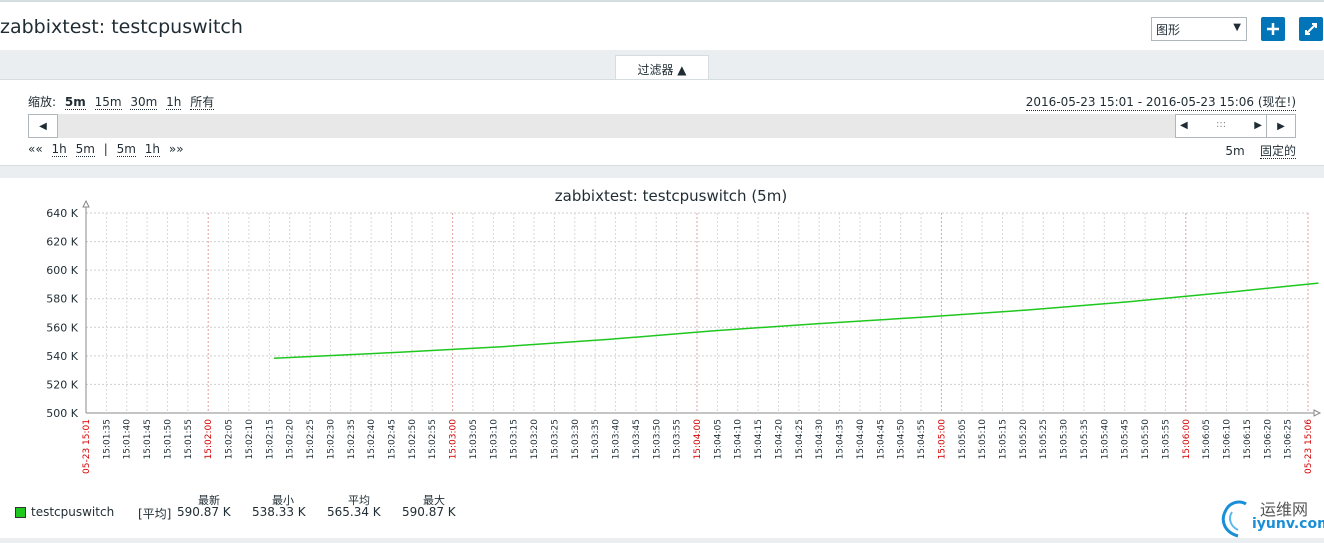 This screenshot has height=543, width=1324. I want to click on x-tick-label: 15:05:55, so click(1166, 439).